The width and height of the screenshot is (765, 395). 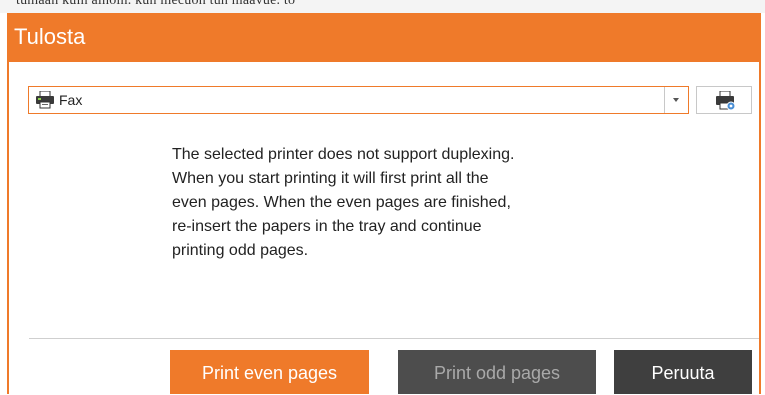 I want to click on button-separator, so click(x=394, y=338).